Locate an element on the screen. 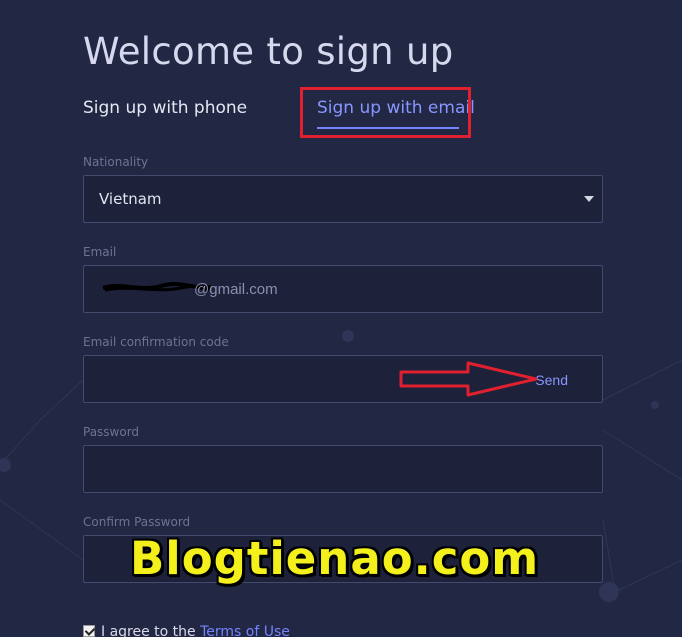 This screenshot has height=637, width=682. email-label: Email is located at coordinates (100, 252).